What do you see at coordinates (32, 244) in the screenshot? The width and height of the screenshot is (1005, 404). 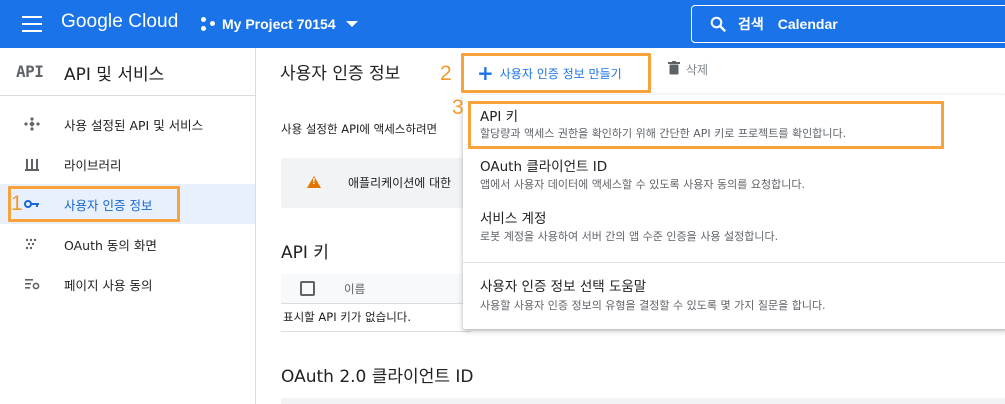 I see `dots-grid-icon` at bounding box center [32, 244].